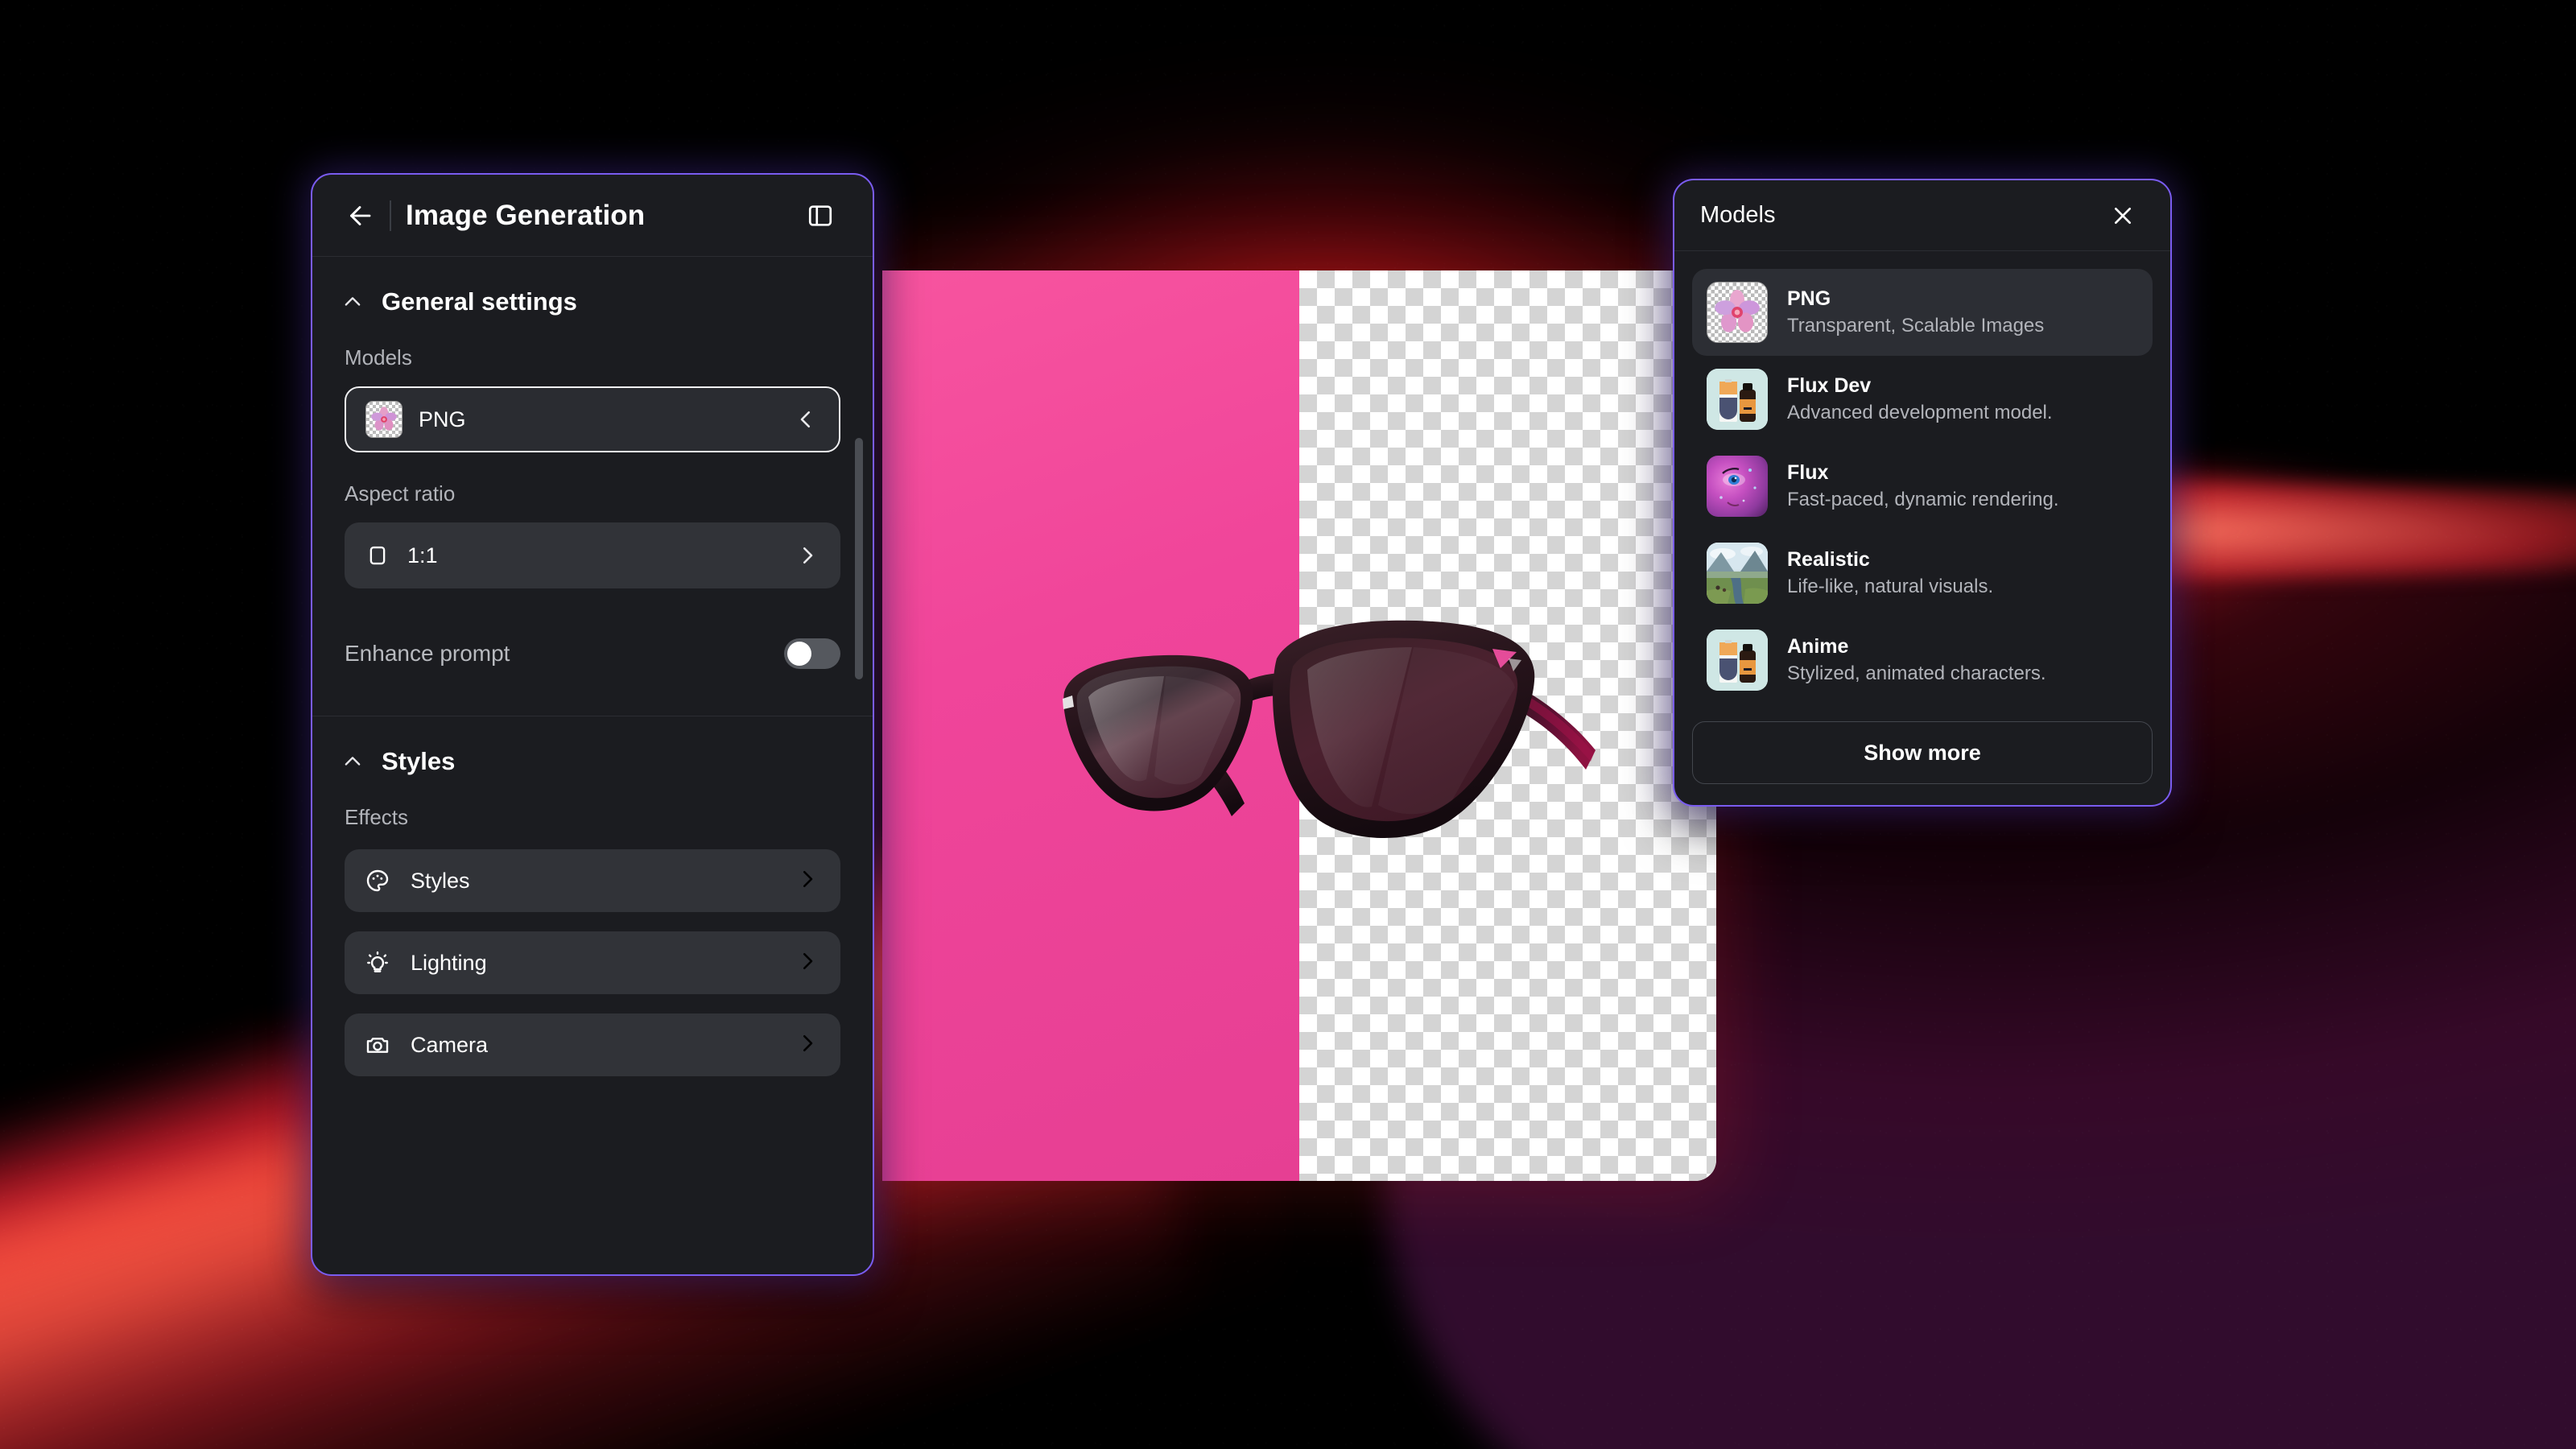  I want to click on chevron-left-icon, so click(806, 419).